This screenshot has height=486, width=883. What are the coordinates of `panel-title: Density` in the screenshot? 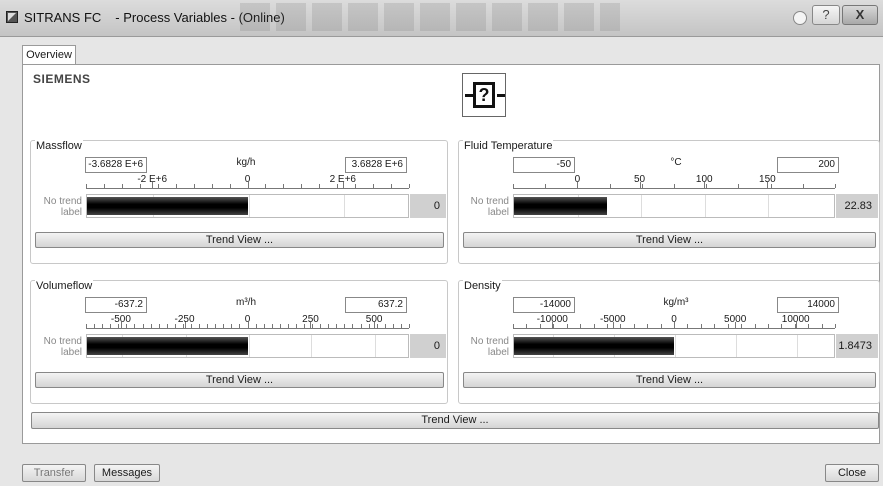 It's located at (482, 286).